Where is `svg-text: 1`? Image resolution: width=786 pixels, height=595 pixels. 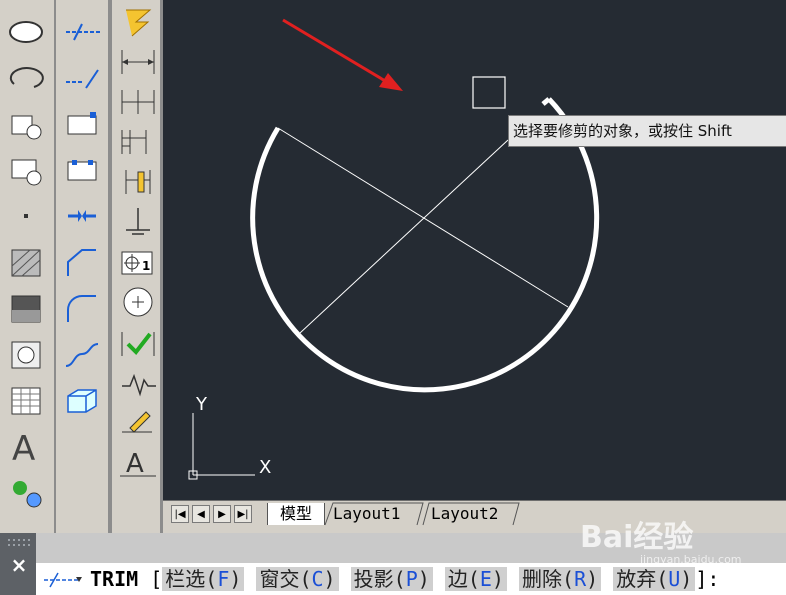
svg-text: 1 is located at coordinates (146, 266).